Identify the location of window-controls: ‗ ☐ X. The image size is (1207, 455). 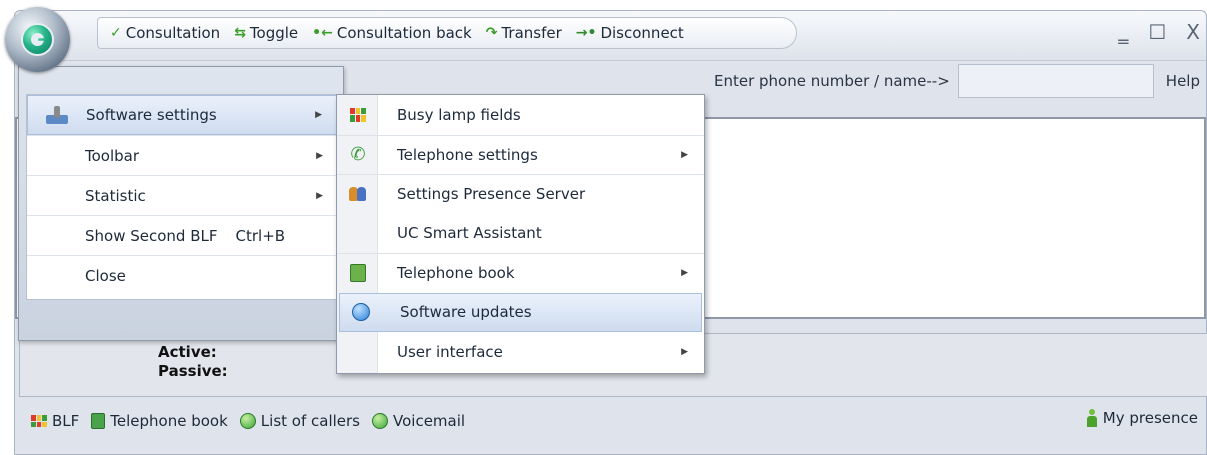
(1159, 32).